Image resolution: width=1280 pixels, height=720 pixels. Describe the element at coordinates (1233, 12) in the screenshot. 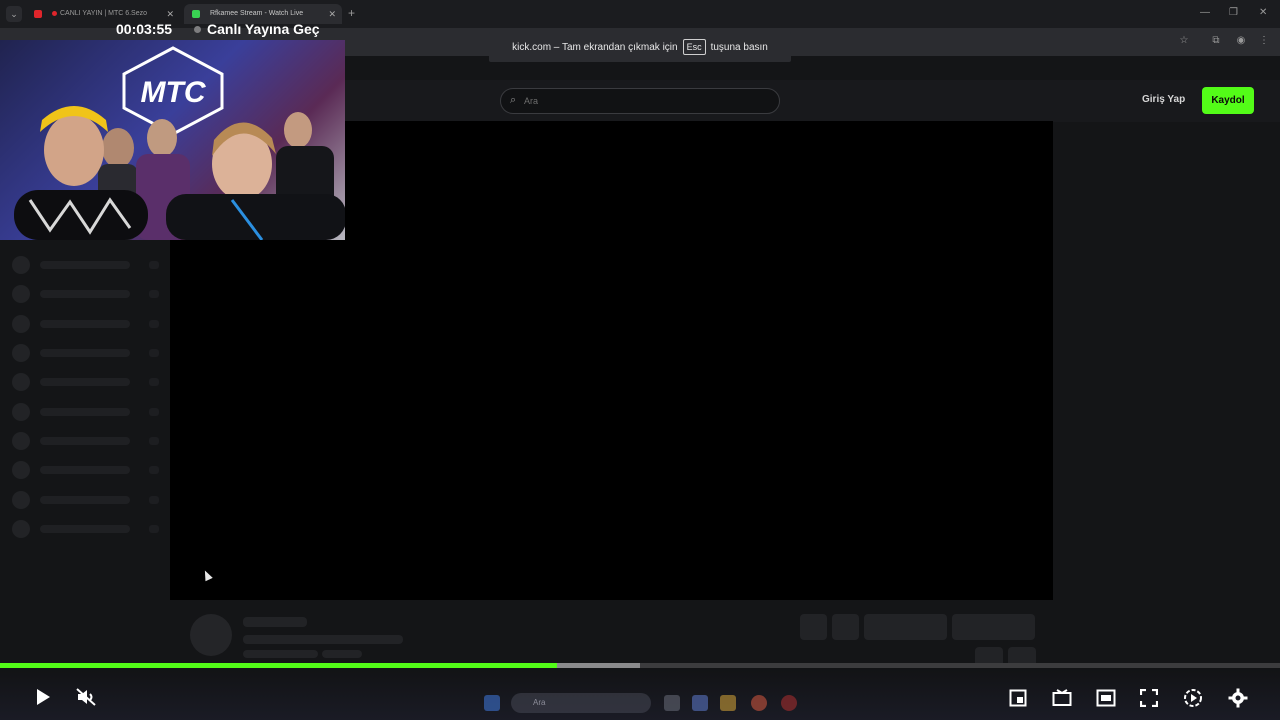

I see `maximize-icon: ❐` at that location.